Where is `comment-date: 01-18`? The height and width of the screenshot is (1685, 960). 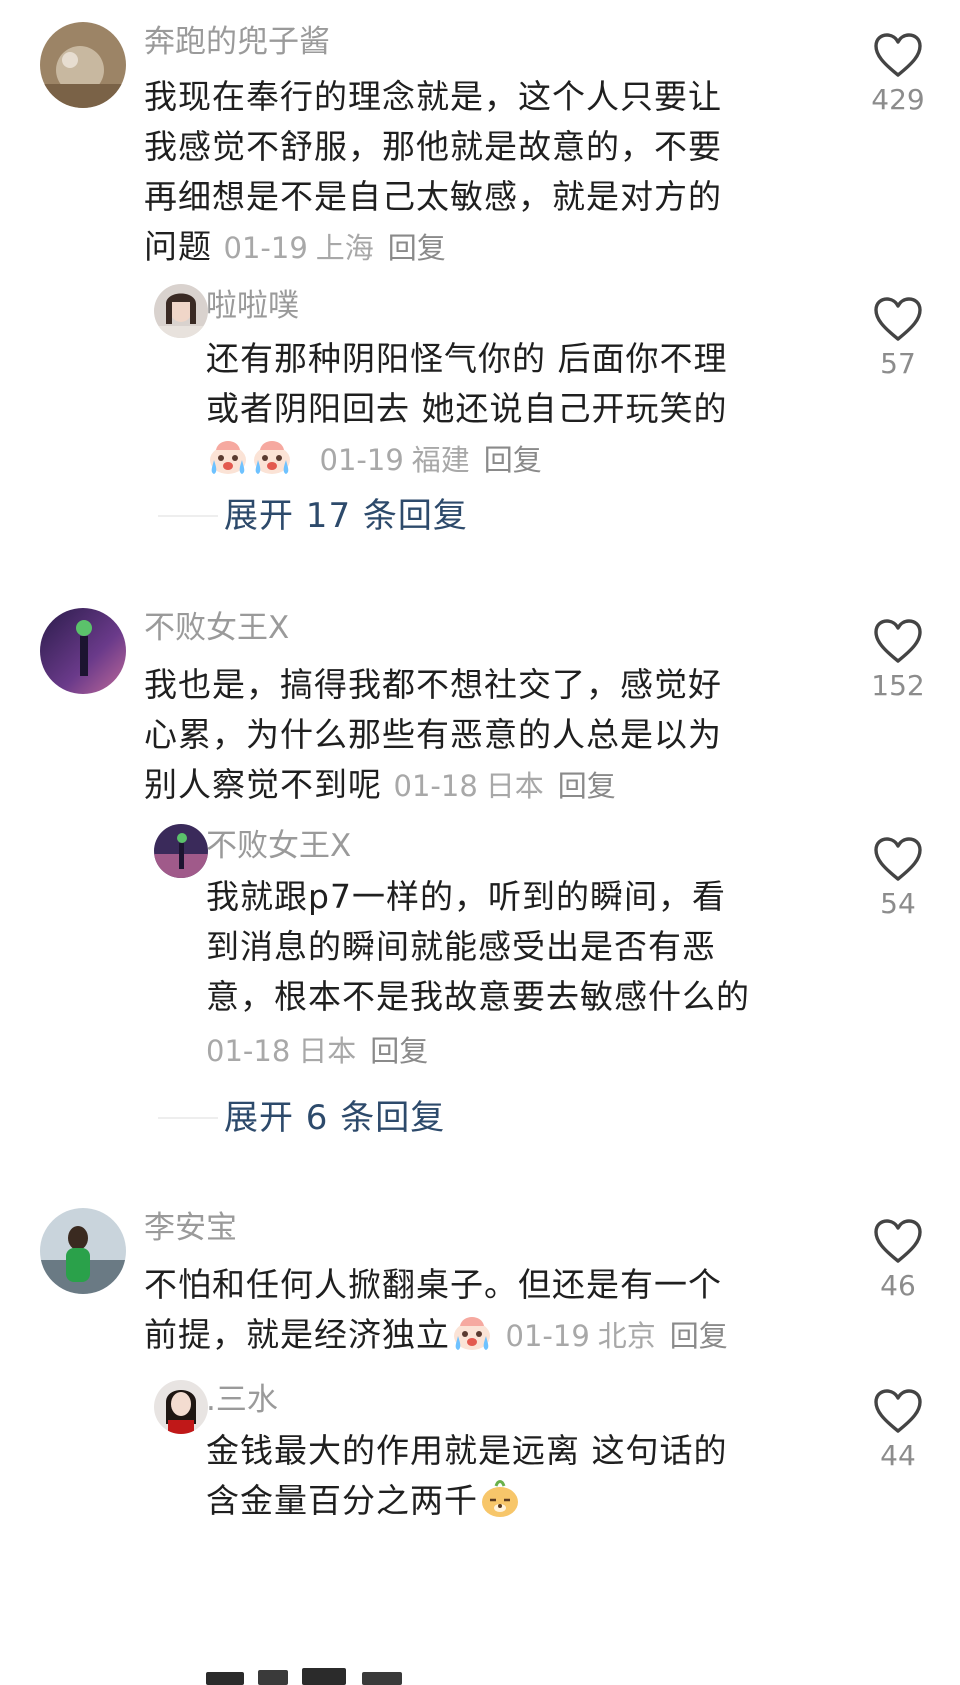
comment-date: 01-18 is located at coordinates (435, 786).